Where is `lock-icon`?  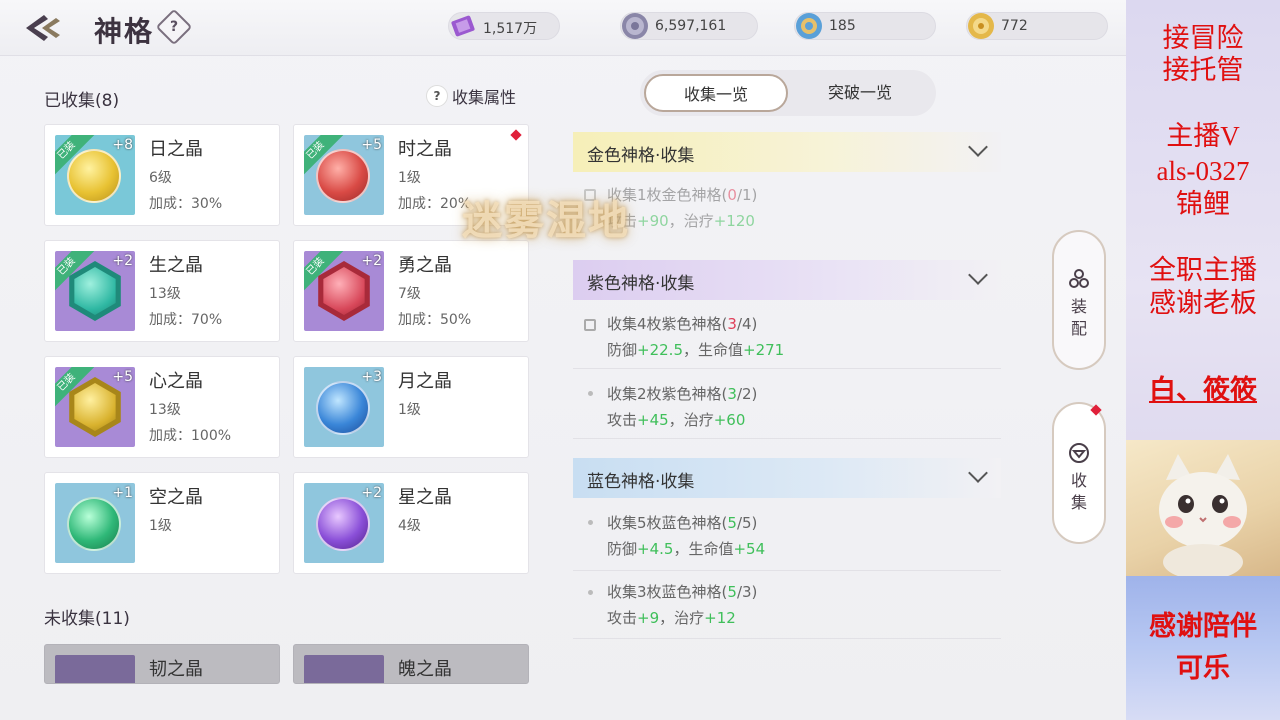
lock-icon is located at coordinates (590, 325).